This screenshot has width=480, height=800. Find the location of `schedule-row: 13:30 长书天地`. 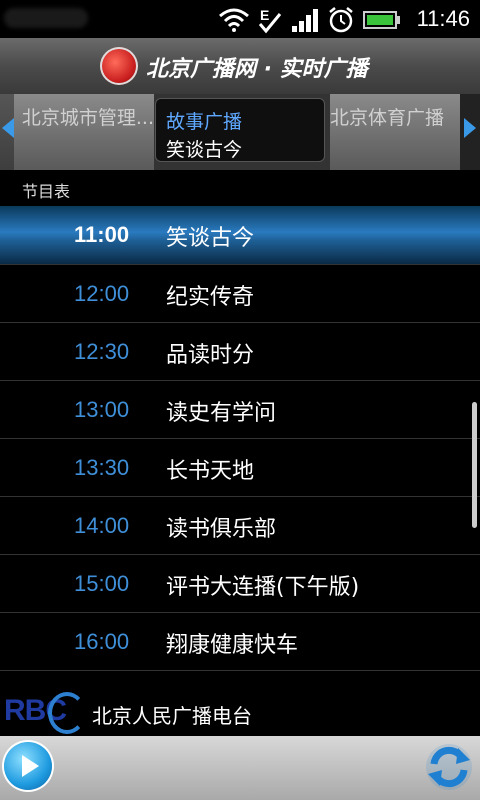

schedule-row: 13:30 长书天地 is located at coordinates (240, 468).